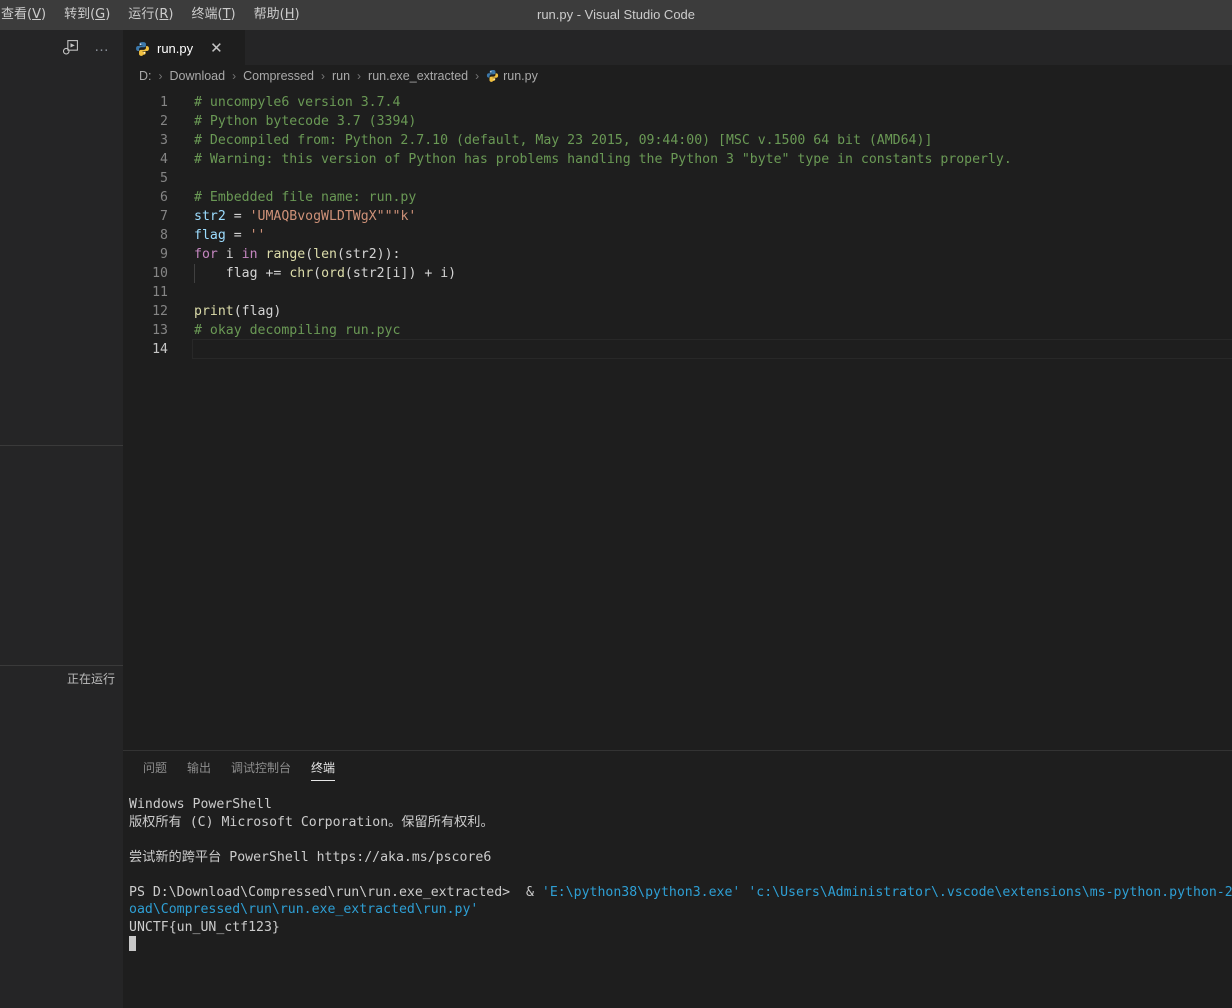 Image resolution: width=1232 pixels, height=1008 pixels. I want to click on line-number: 3, so click(164, 140).